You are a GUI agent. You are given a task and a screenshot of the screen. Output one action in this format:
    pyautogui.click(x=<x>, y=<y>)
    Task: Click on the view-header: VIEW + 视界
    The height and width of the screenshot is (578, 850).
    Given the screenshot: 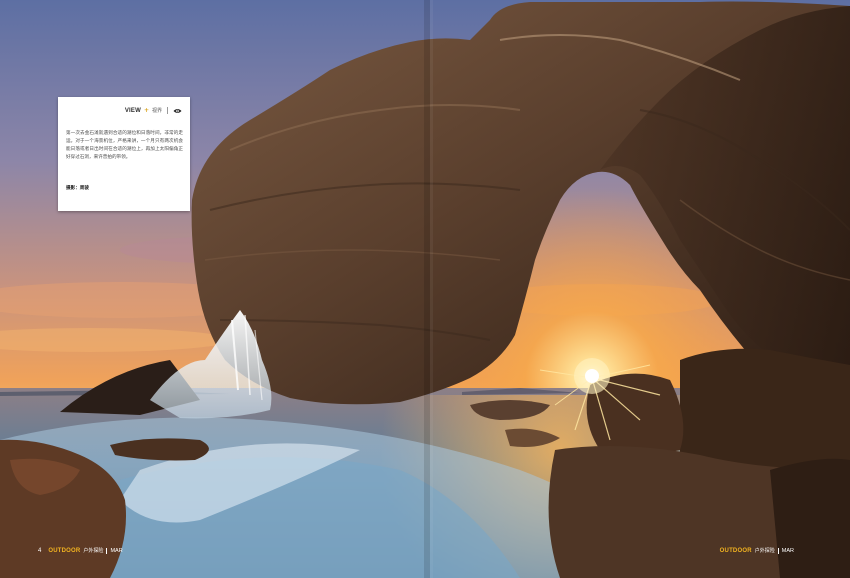 What is the action you would take?
    pyautogui.click(x=153, y=110)
    